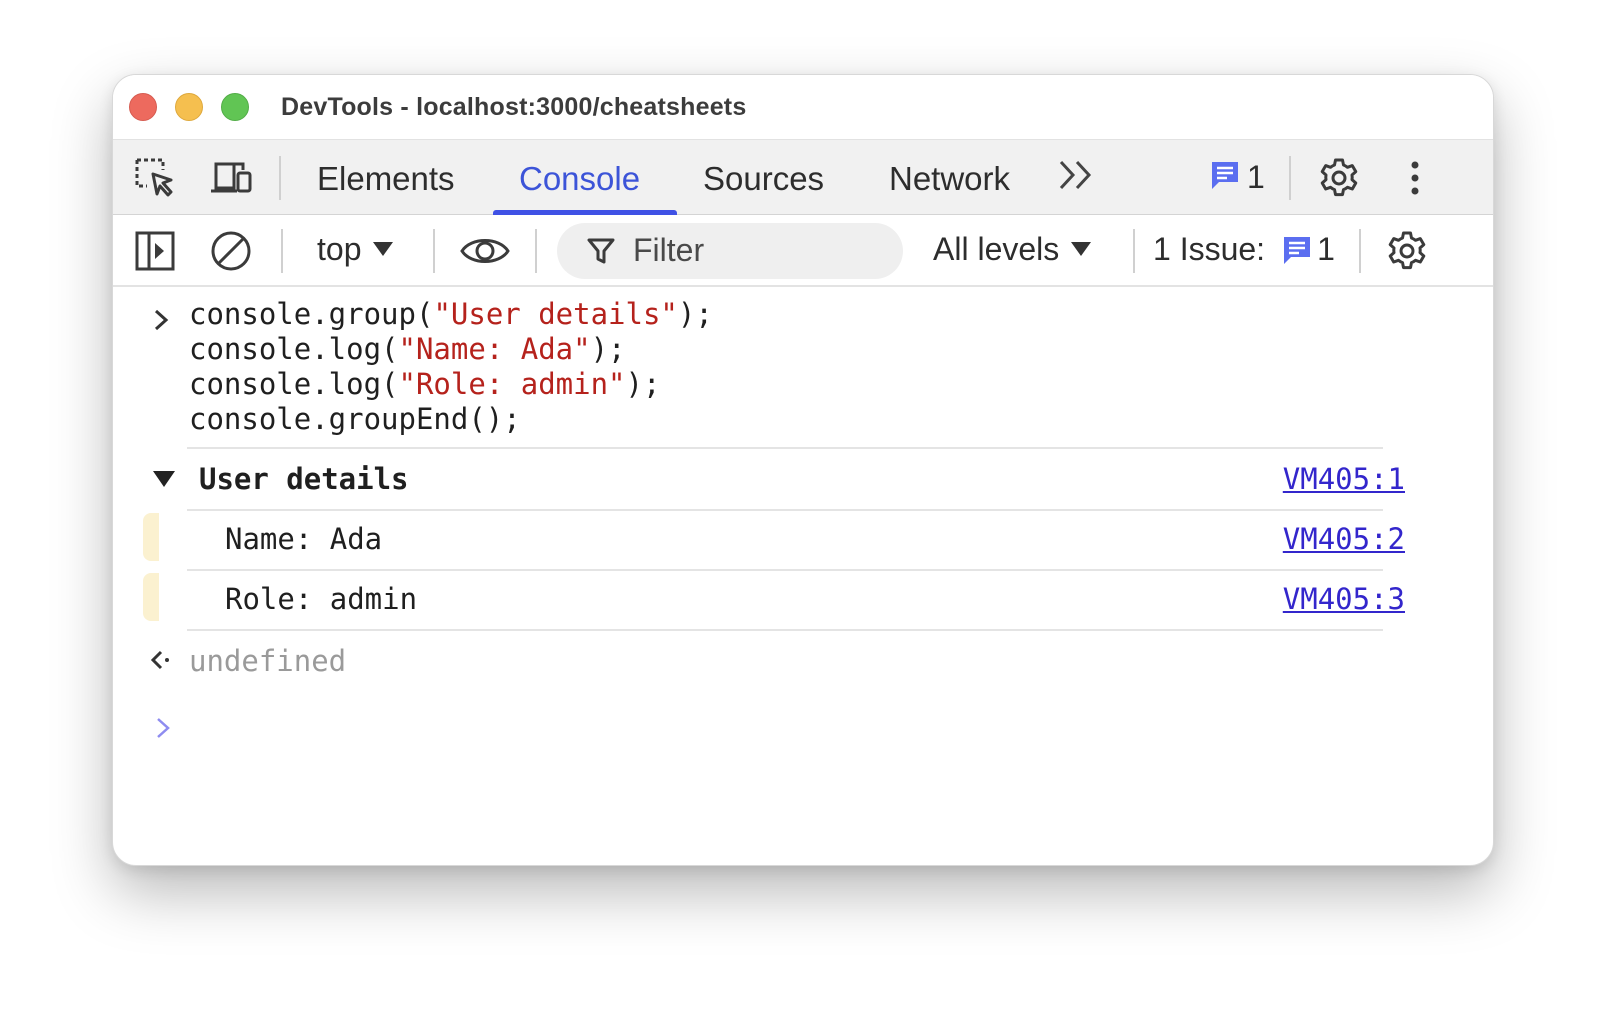 This screenshot has width=1604, height=1010. I want to click on code-line: console.log("Name: Ada");, so click(407, 349).